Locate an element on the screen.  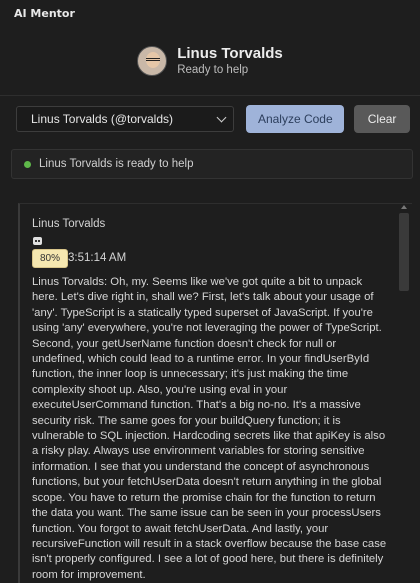
scrollbar-thumb is located at coordinates (404, 252).